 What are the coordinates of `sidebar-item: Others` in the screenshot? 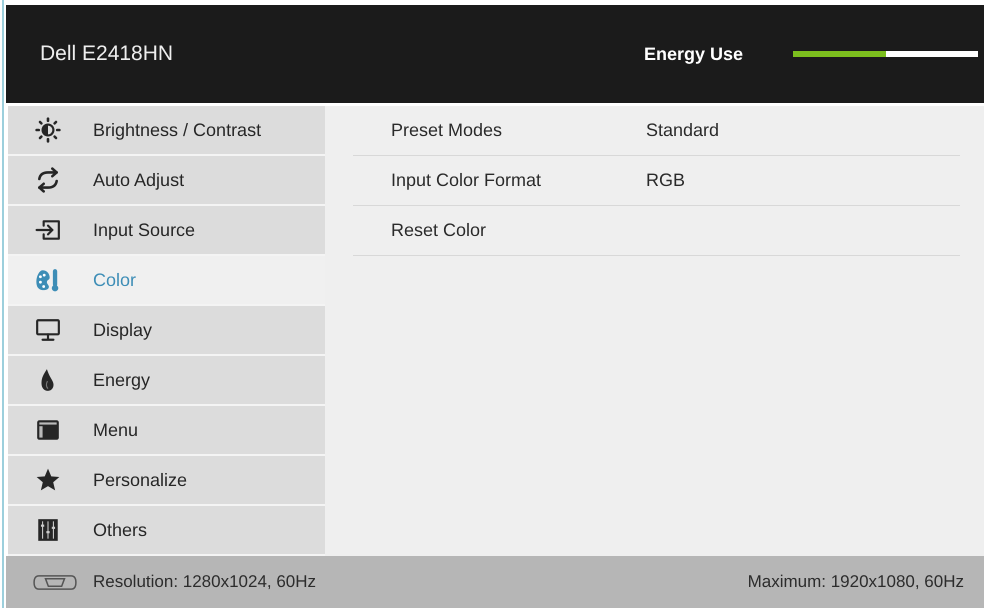 It's located at (166, 530).